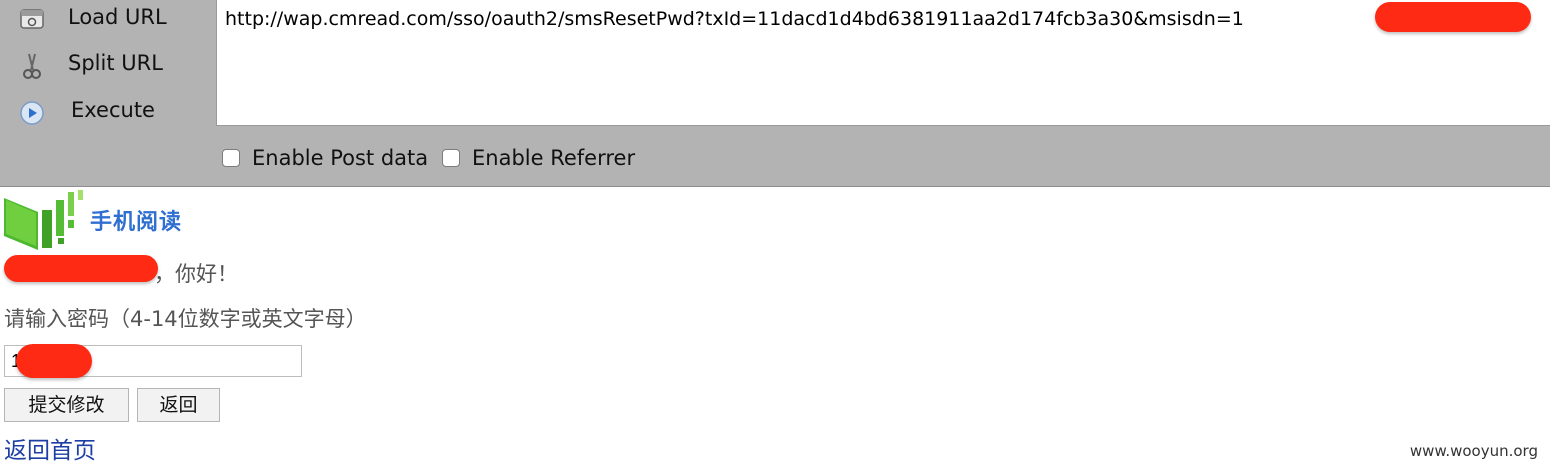  I want to click on load-url-button: Load URL, so click(108, 20).